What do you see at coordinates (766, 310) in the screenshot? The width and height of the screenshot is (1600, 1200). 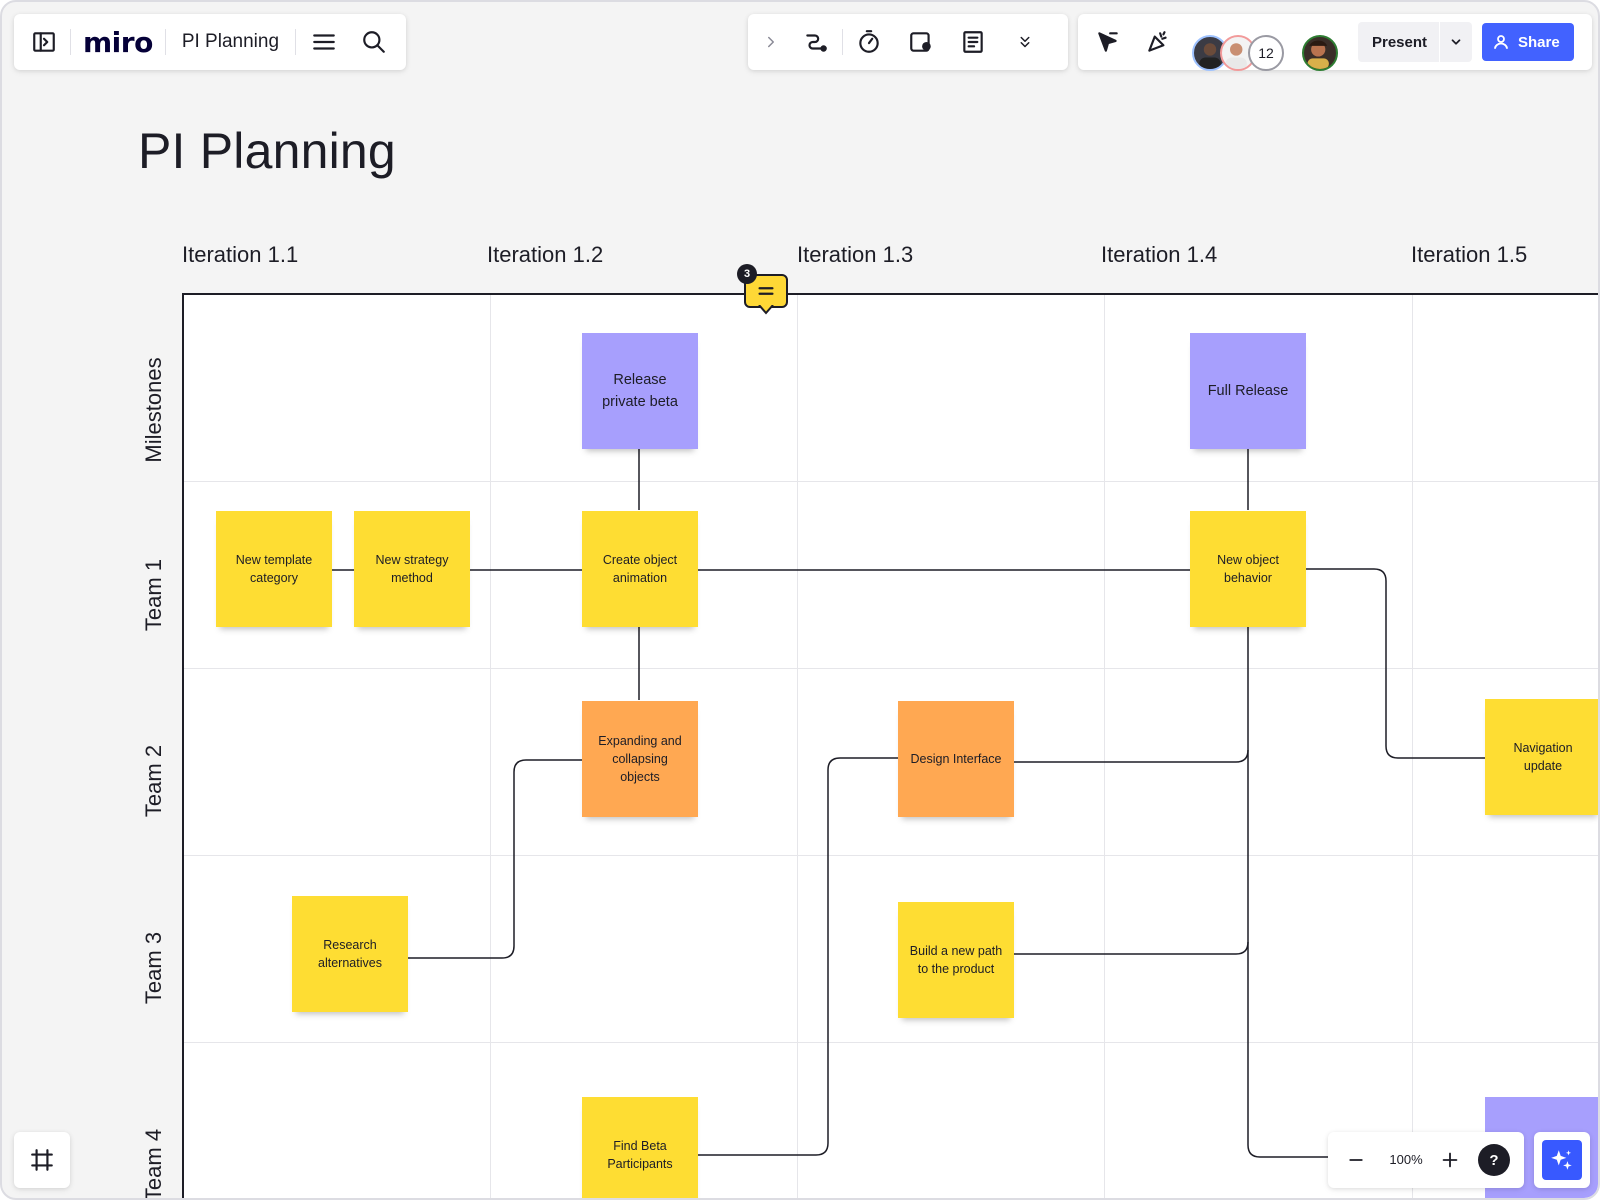 I see `comment-tail` at bounding box center [766, 310].